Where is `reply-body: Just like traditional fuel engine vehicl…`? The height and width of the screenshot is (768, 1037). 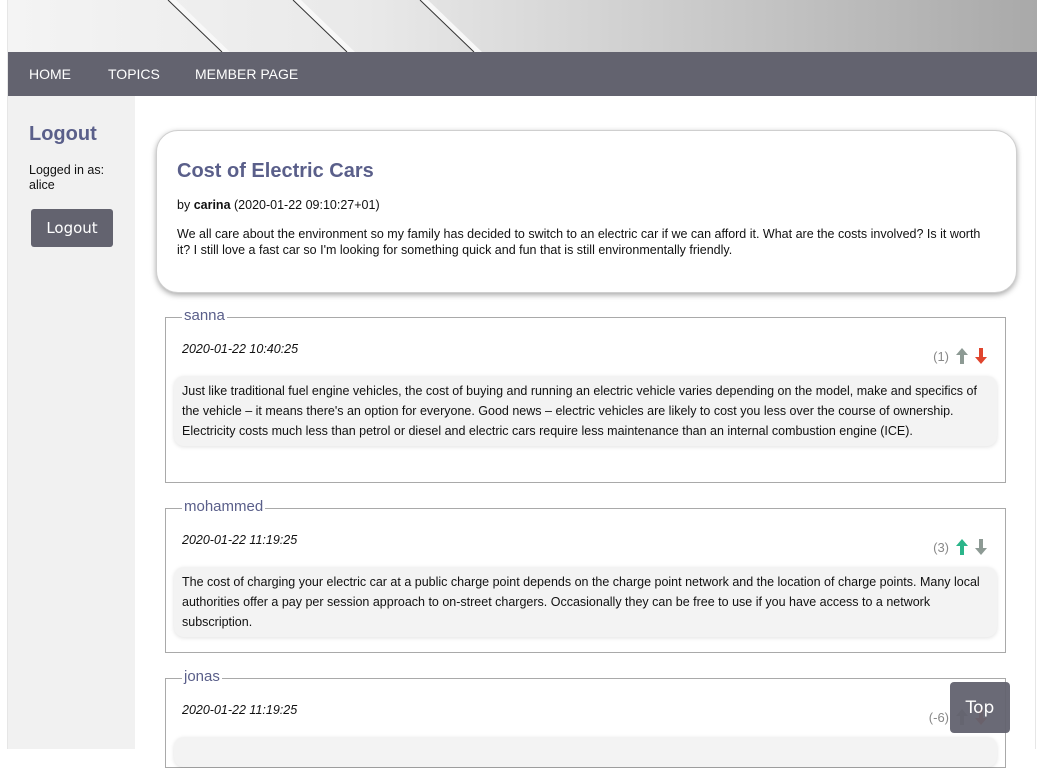
reply-body: Just like traditional fuel engine vehicl… is located at coordinates (585, 411).